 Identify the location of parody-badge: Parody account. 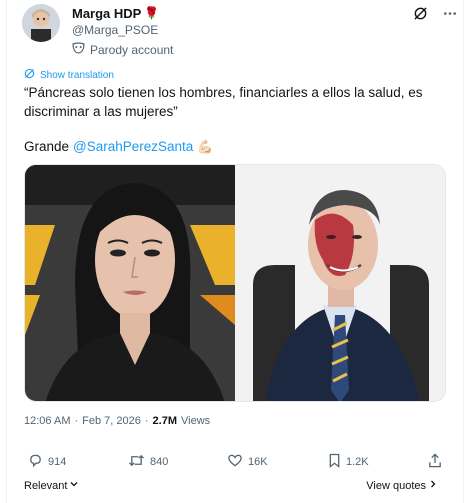
(122, 49).